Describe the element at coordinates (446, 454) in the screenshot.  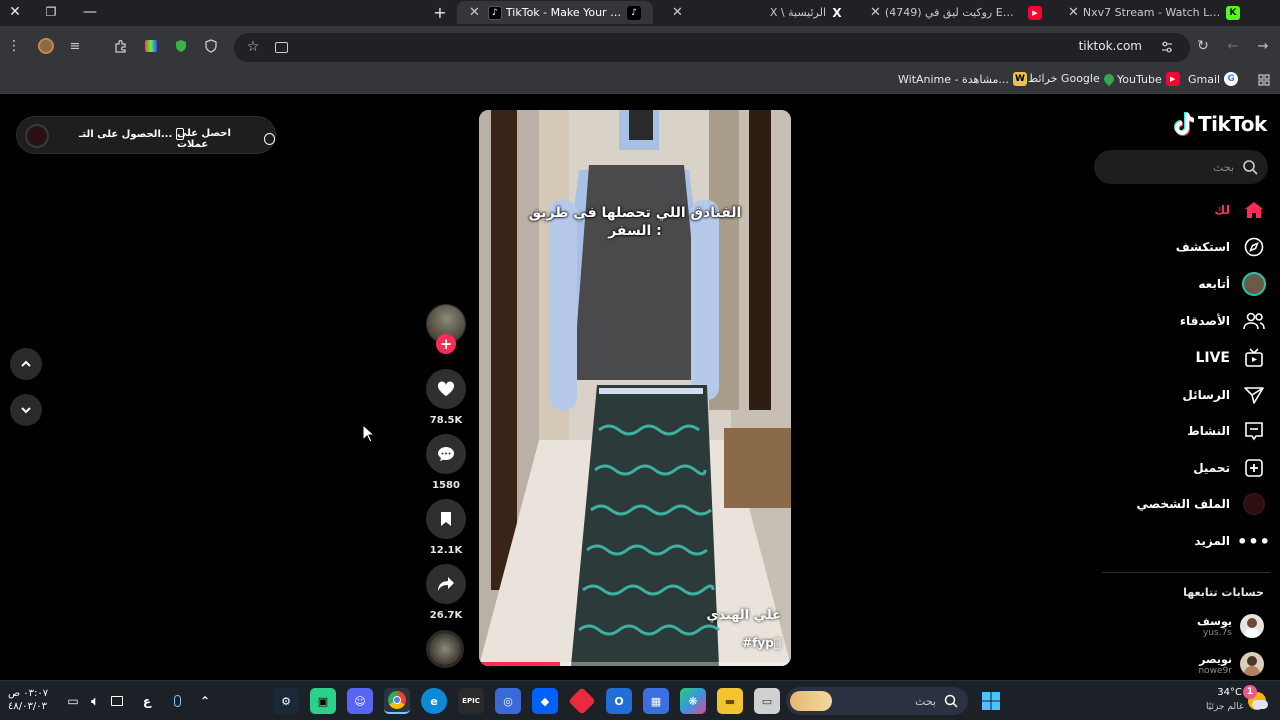
I see `comment-bubble-icon` at that location.